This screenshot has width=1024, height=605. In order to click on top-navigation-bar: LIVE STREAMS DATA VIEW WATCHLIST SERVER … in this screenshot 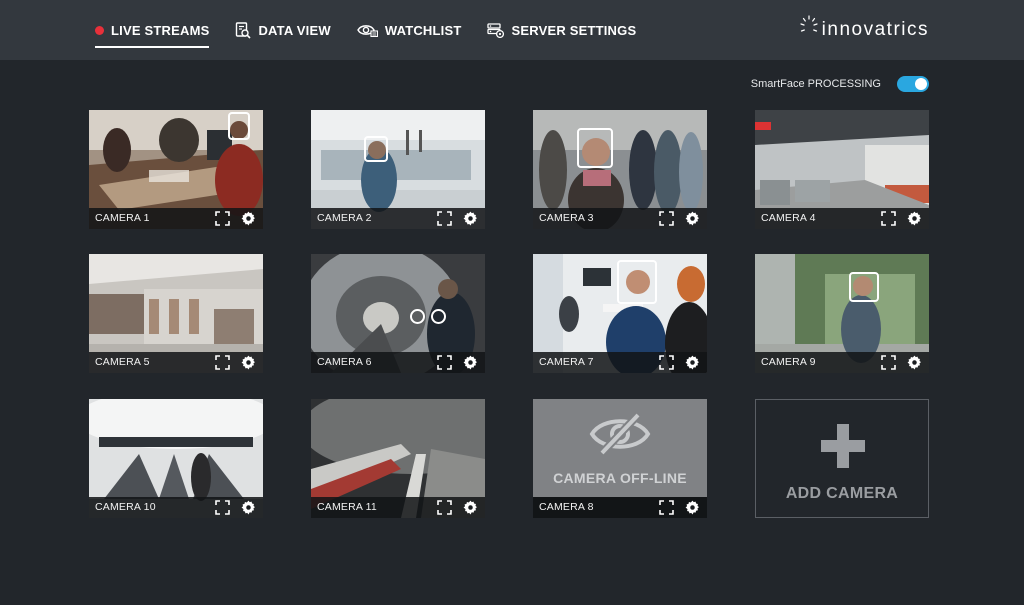, I will do `click(512, 30)`.